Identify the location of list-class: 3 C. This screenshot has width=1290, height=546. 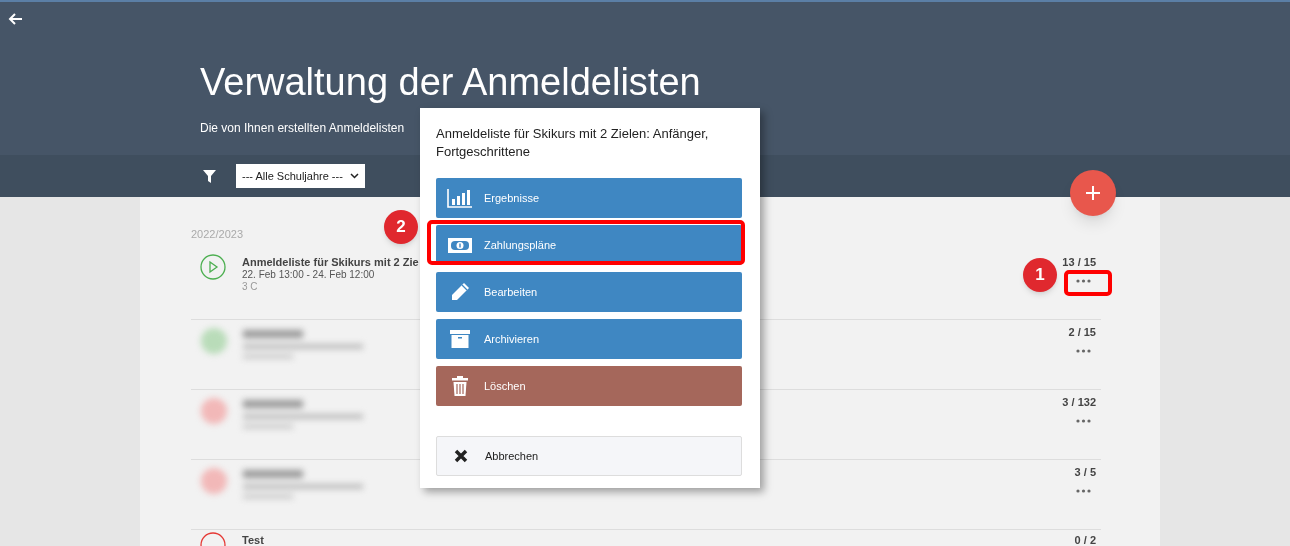
(250, 287).